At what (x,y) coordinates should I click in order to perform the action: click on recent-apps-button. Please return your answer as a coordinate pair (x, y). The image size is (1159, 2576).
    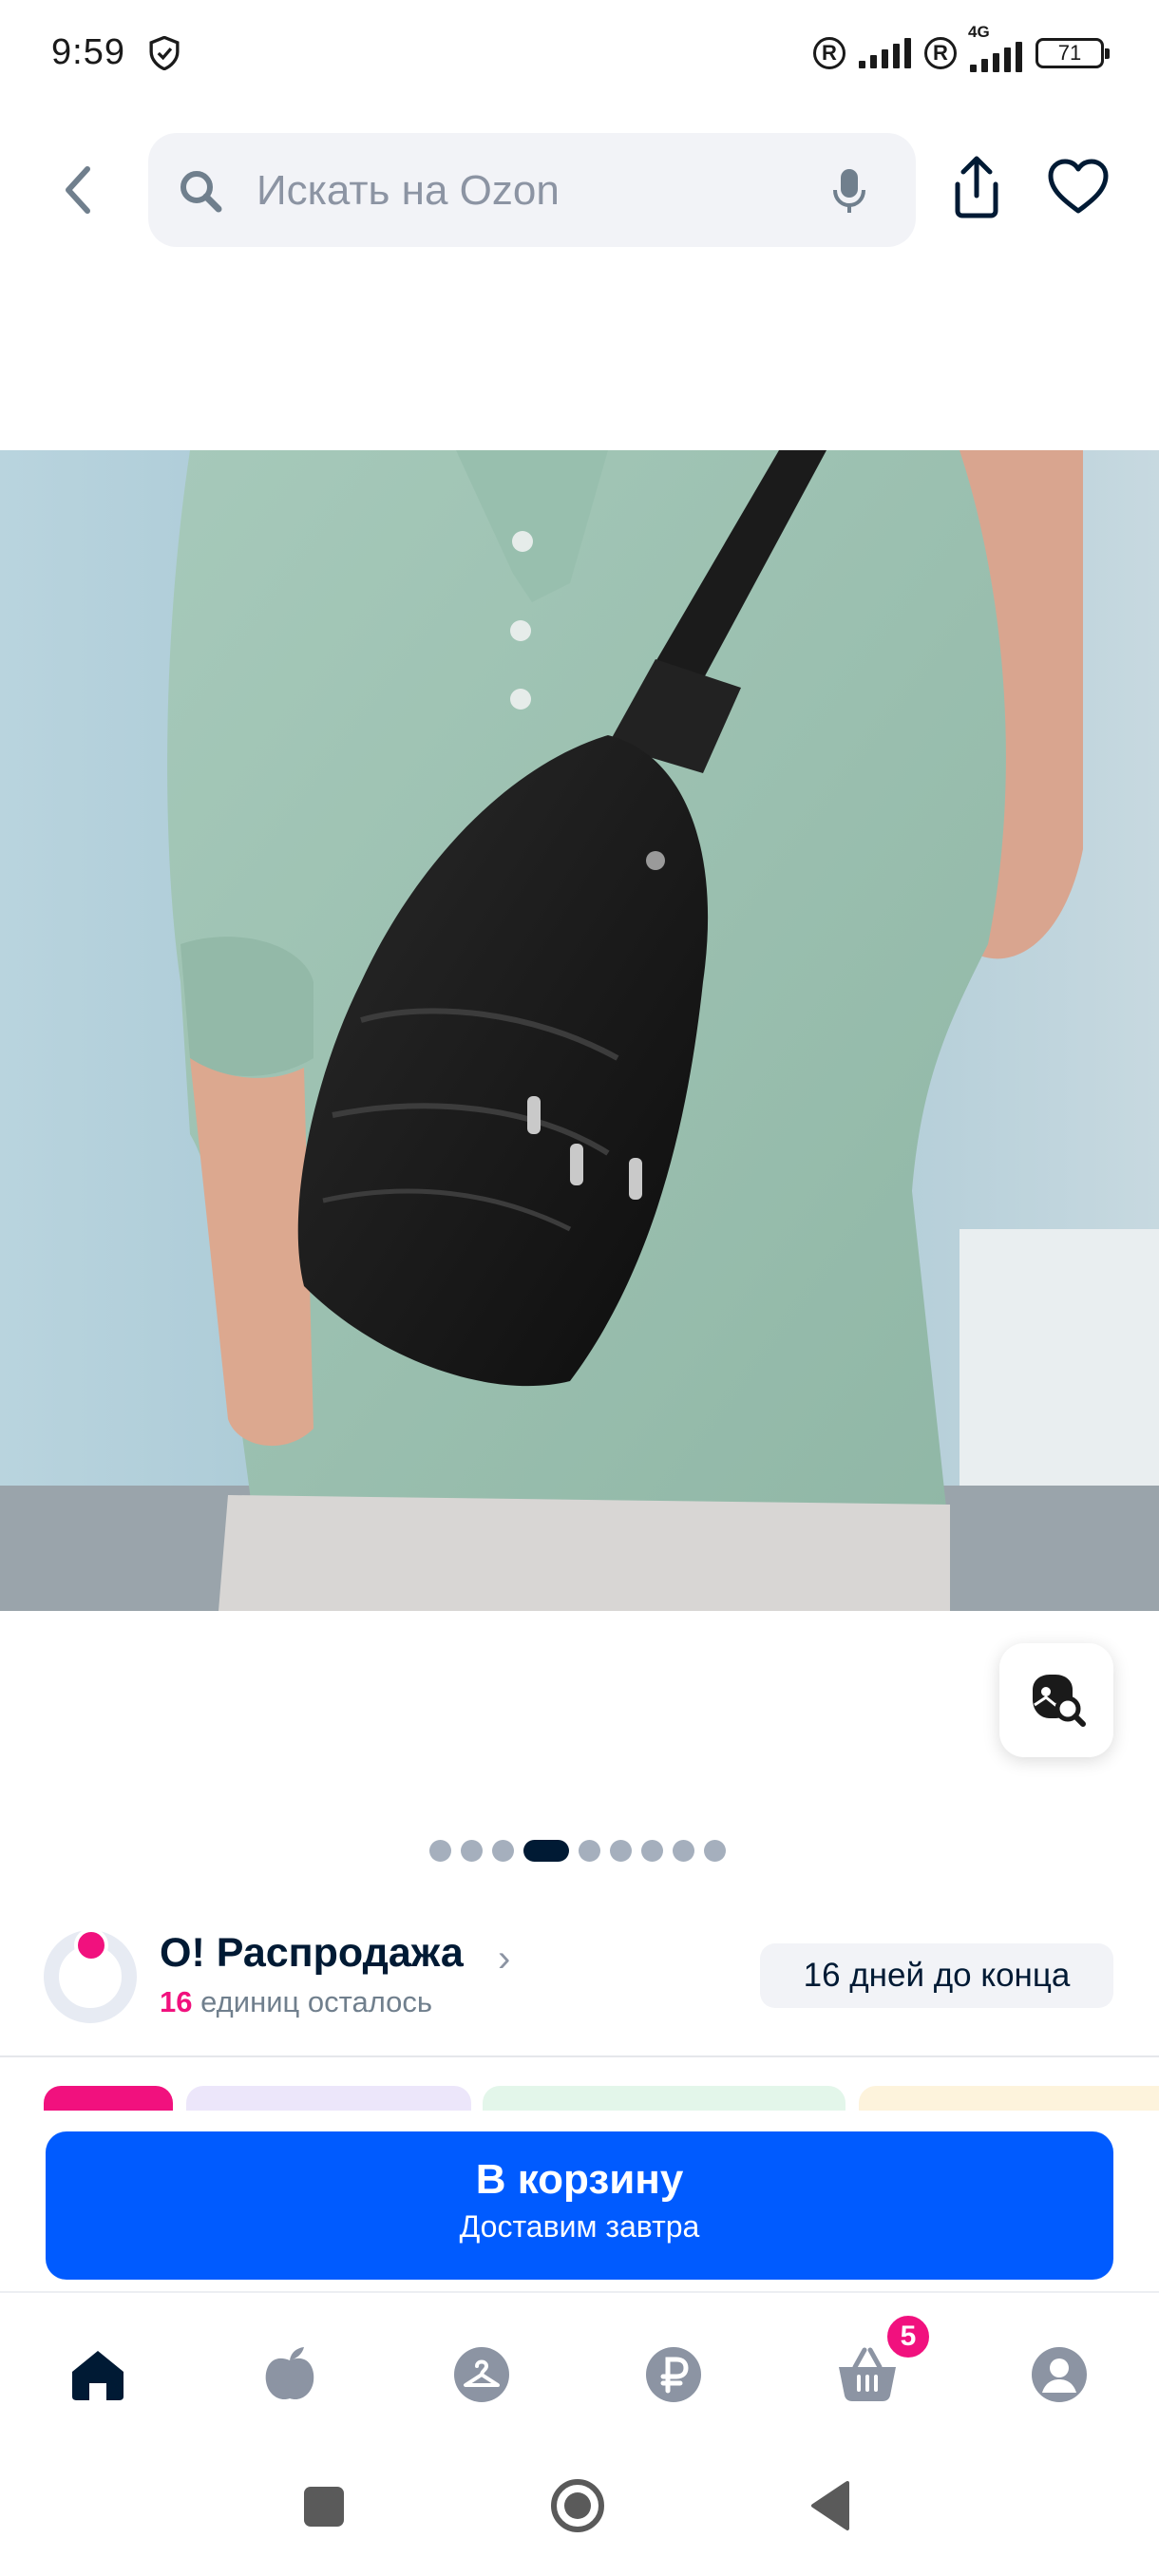
    Looking at the image, I should click on (324, 2507).